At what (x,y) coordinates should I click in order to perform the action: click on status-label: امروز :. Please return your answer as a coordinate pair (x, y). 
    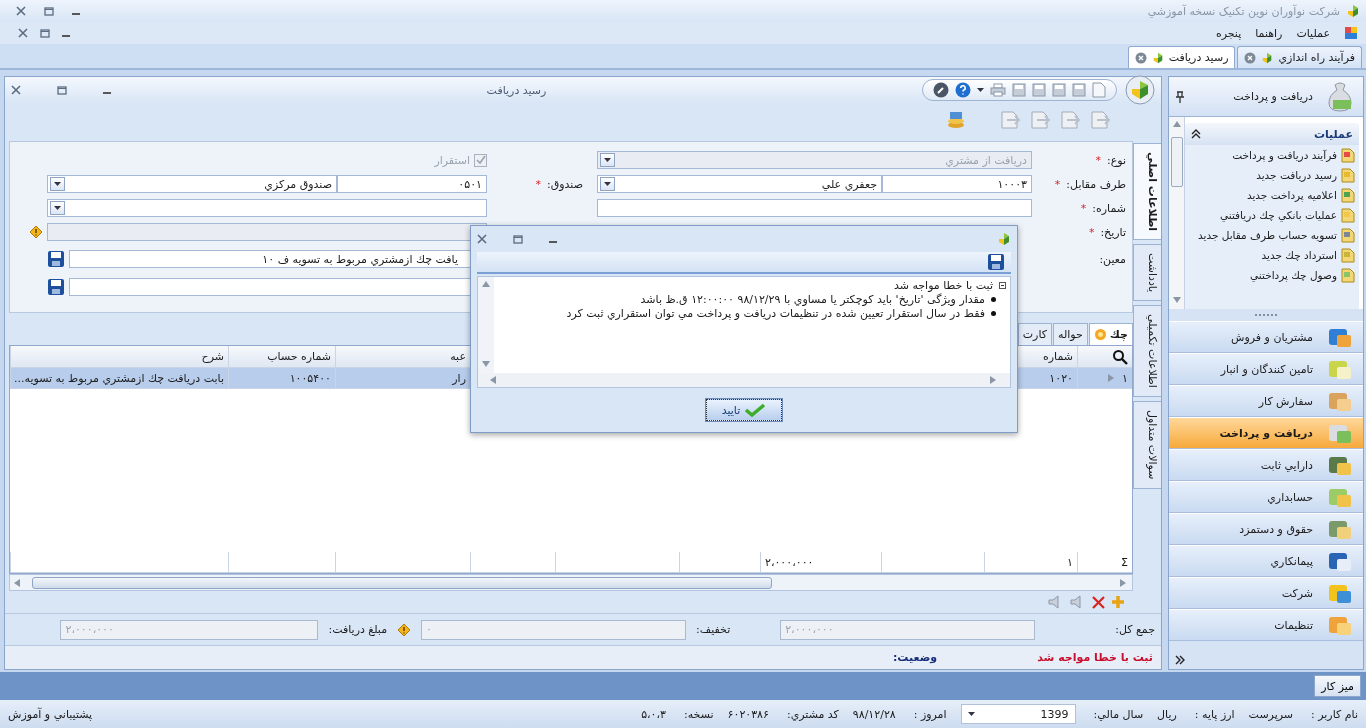
    Looking at the image, I should click on (930, 714).